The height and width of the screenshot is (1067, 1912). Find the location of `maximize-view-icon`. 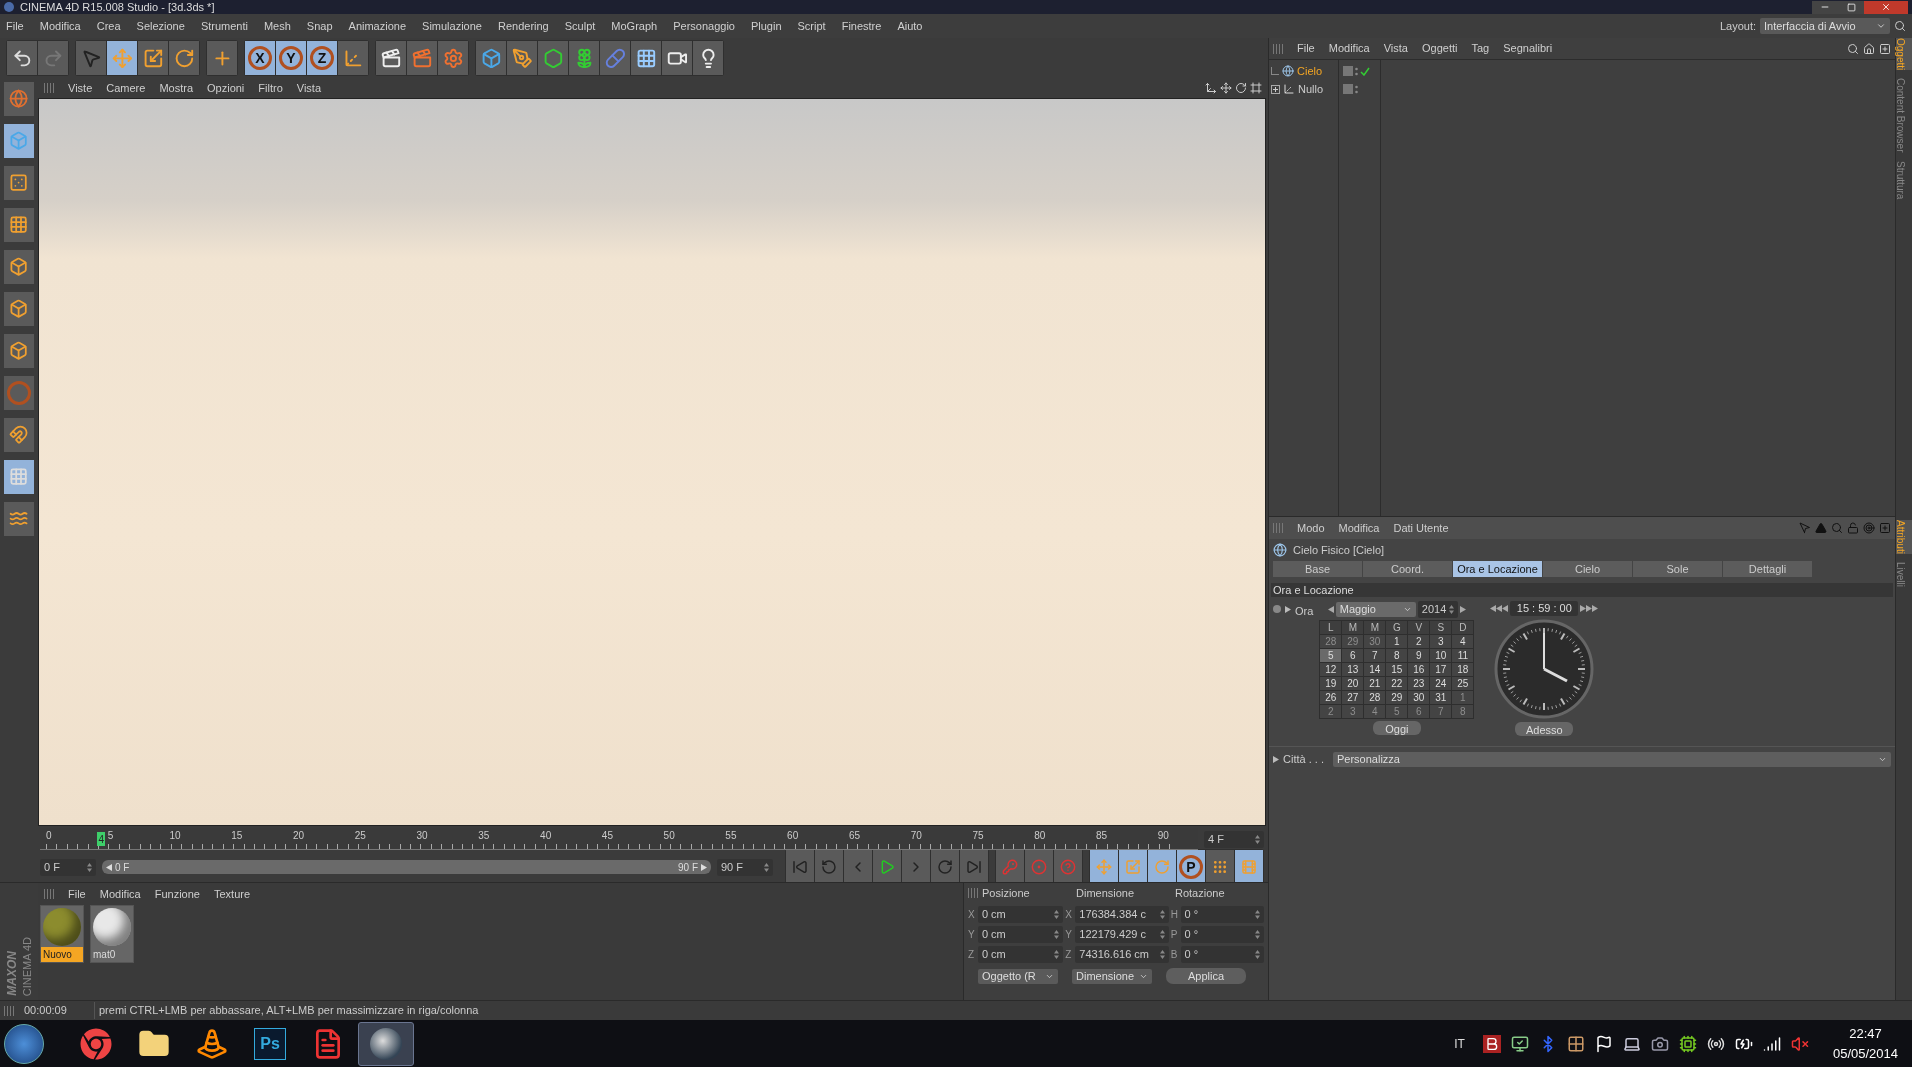

maximize-view-icon is located at coordinates (1256, 88).